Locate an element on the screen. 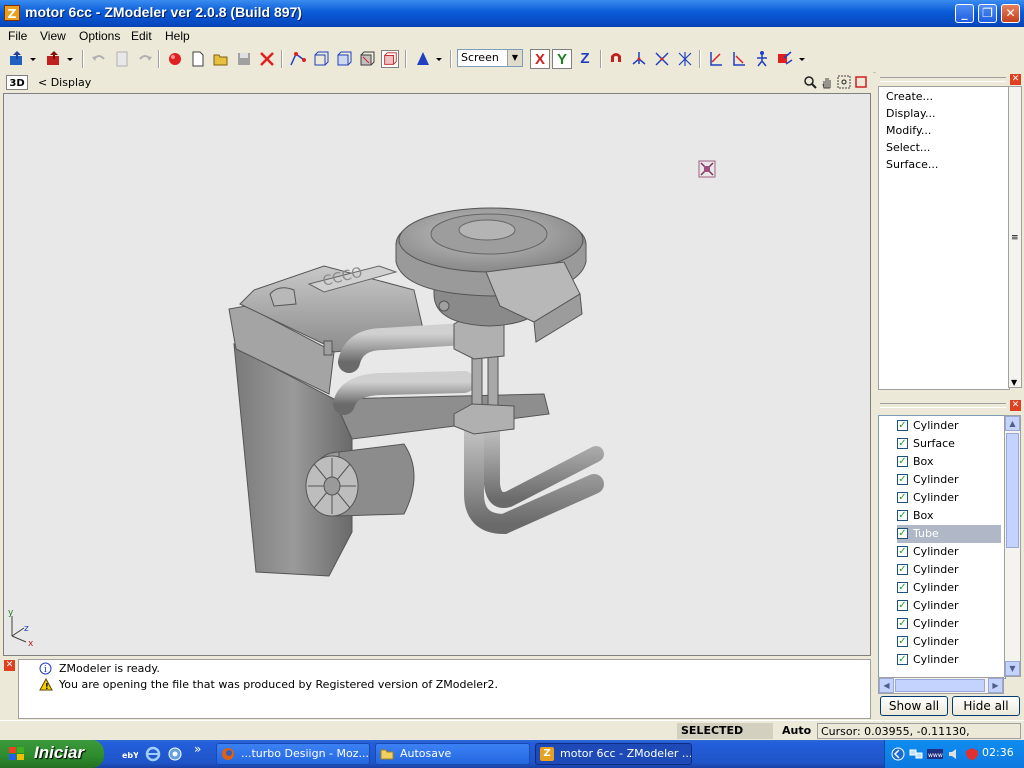 The height and width of the screenshot is (768, 1024). object-list-hscrollbar: ◀ ▶ is located at coordinates (941, 685).